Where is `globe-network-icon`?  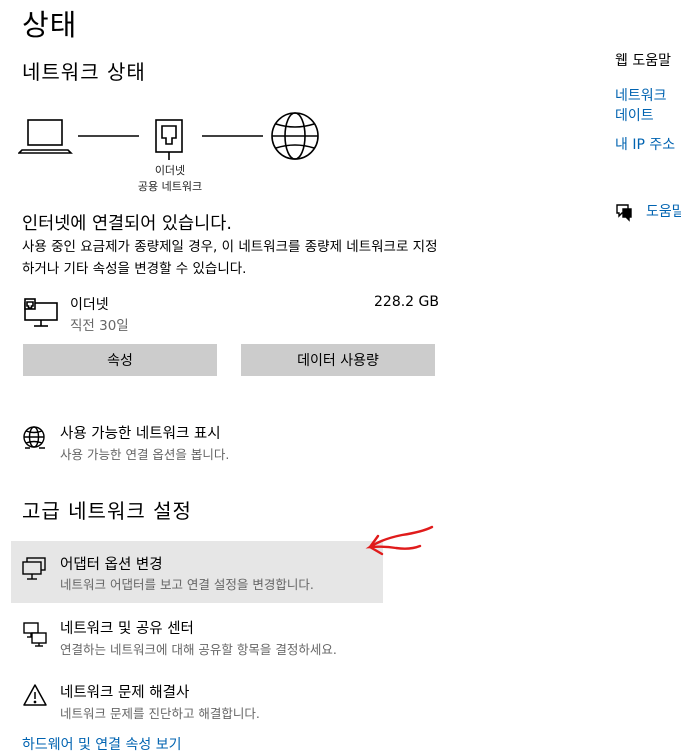 globe-network-icon is located at coordinates (34, 437).